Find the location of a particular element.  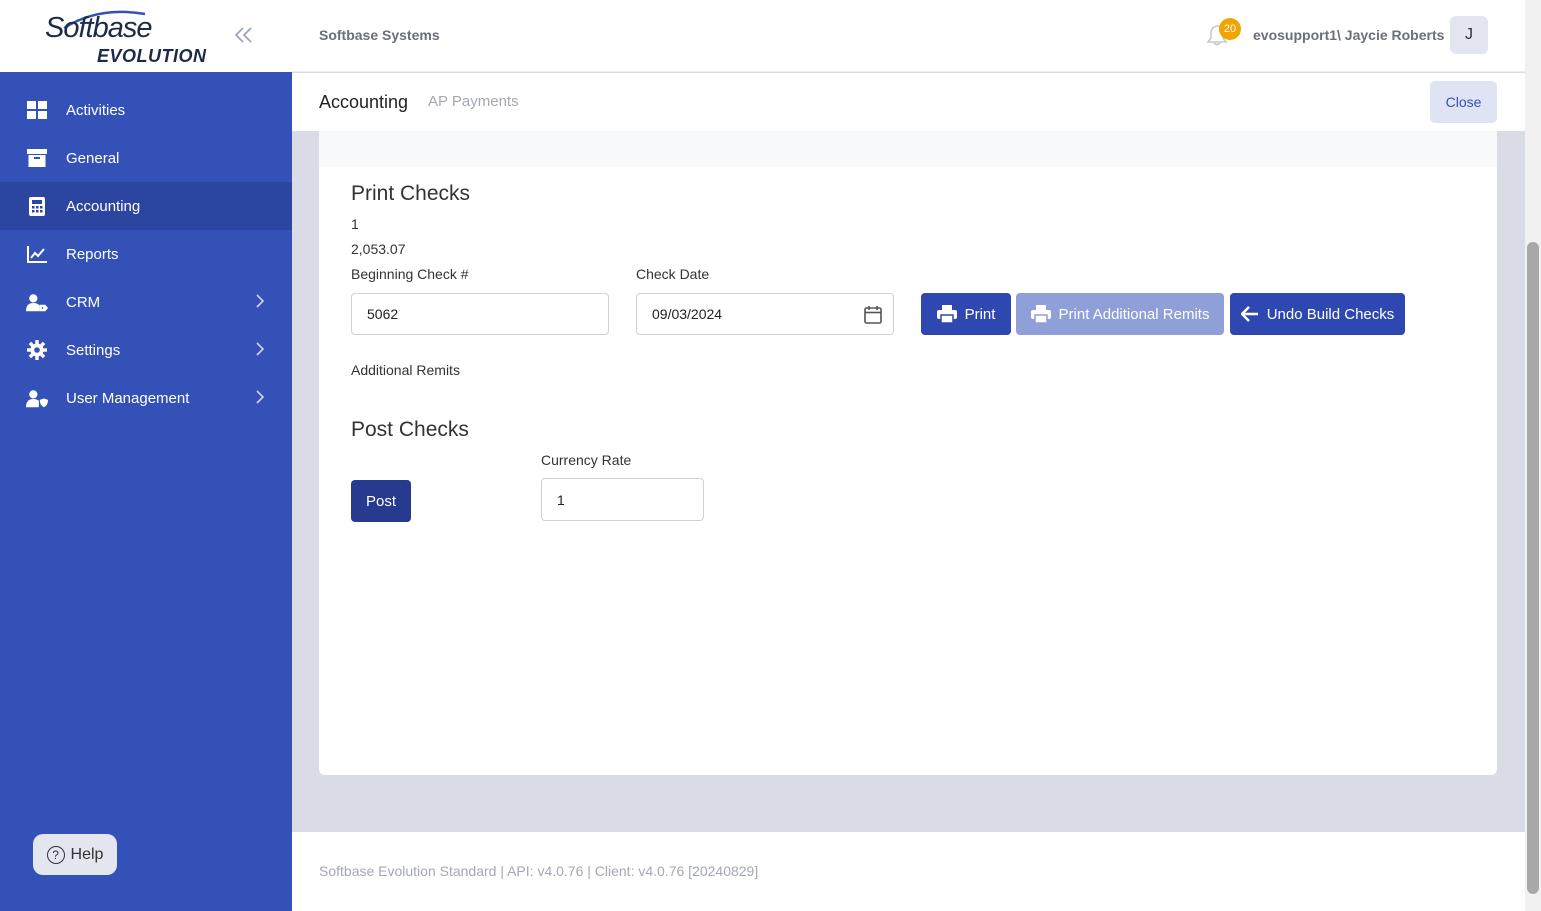

currency-rate-input: 1 is located at coordinates (622, 499).